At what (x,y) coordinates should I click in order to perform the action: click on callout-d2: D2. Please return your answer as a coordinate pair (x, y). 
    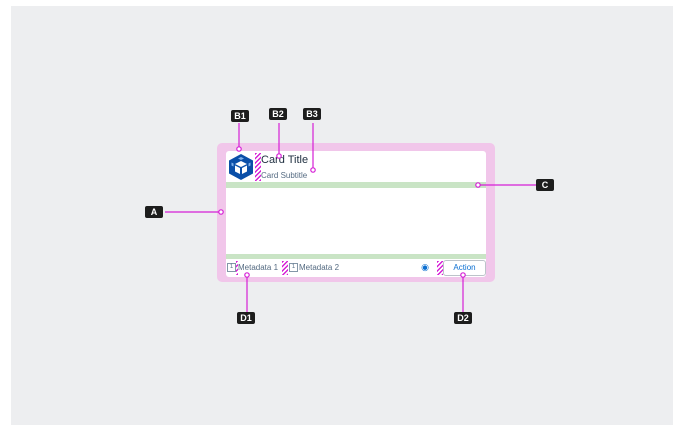
    Looking at the image, I should click on (463, 318).